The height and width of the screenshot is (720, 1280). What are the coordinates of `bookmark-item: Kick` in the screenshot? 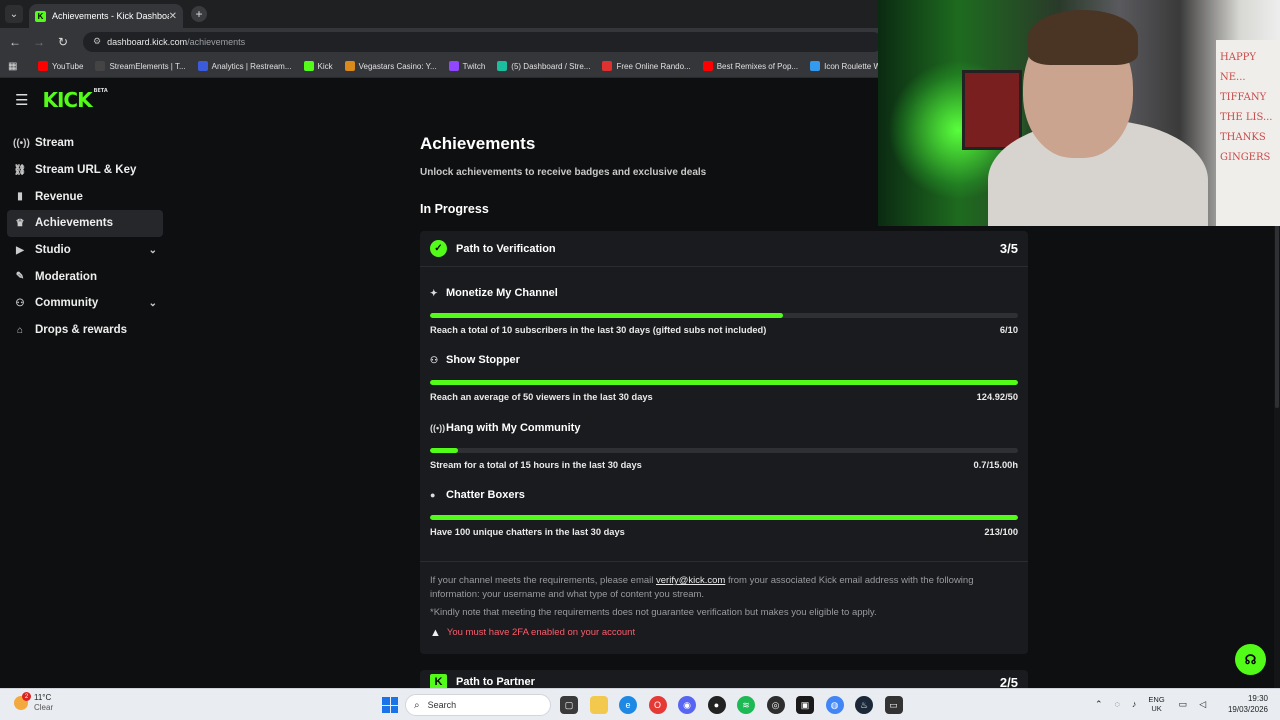 It's located at (318, 66).